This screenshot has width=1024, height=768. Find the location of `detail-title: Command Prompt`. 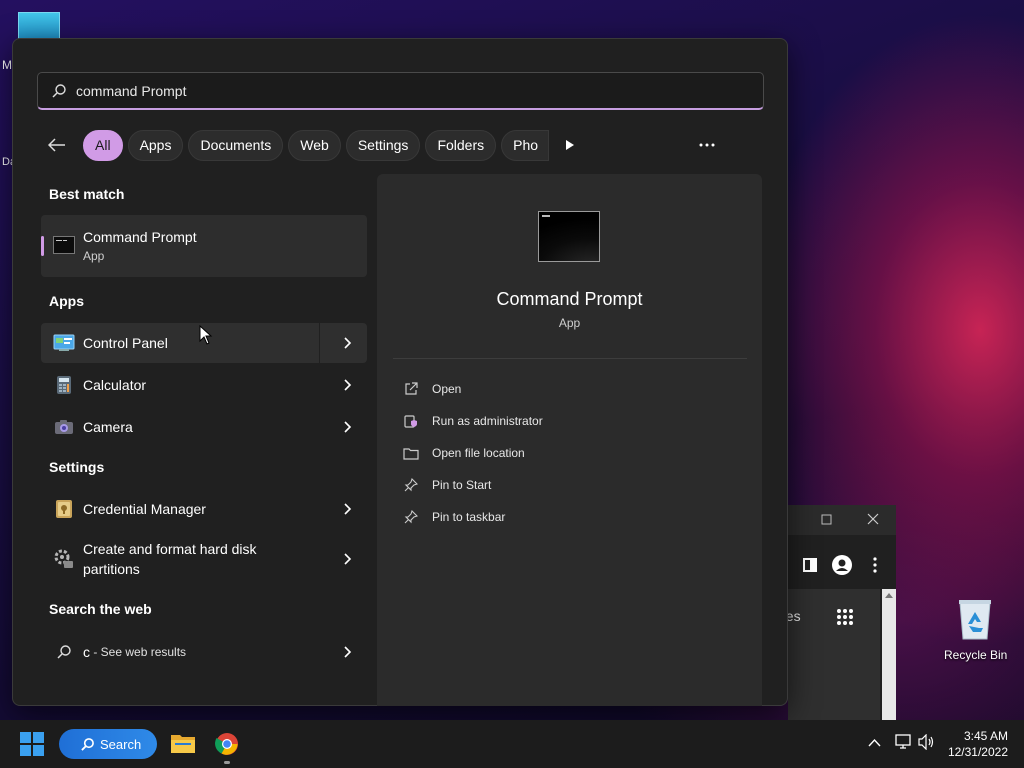

detail-title: Command Prompt is located at coordinates (569, 299).